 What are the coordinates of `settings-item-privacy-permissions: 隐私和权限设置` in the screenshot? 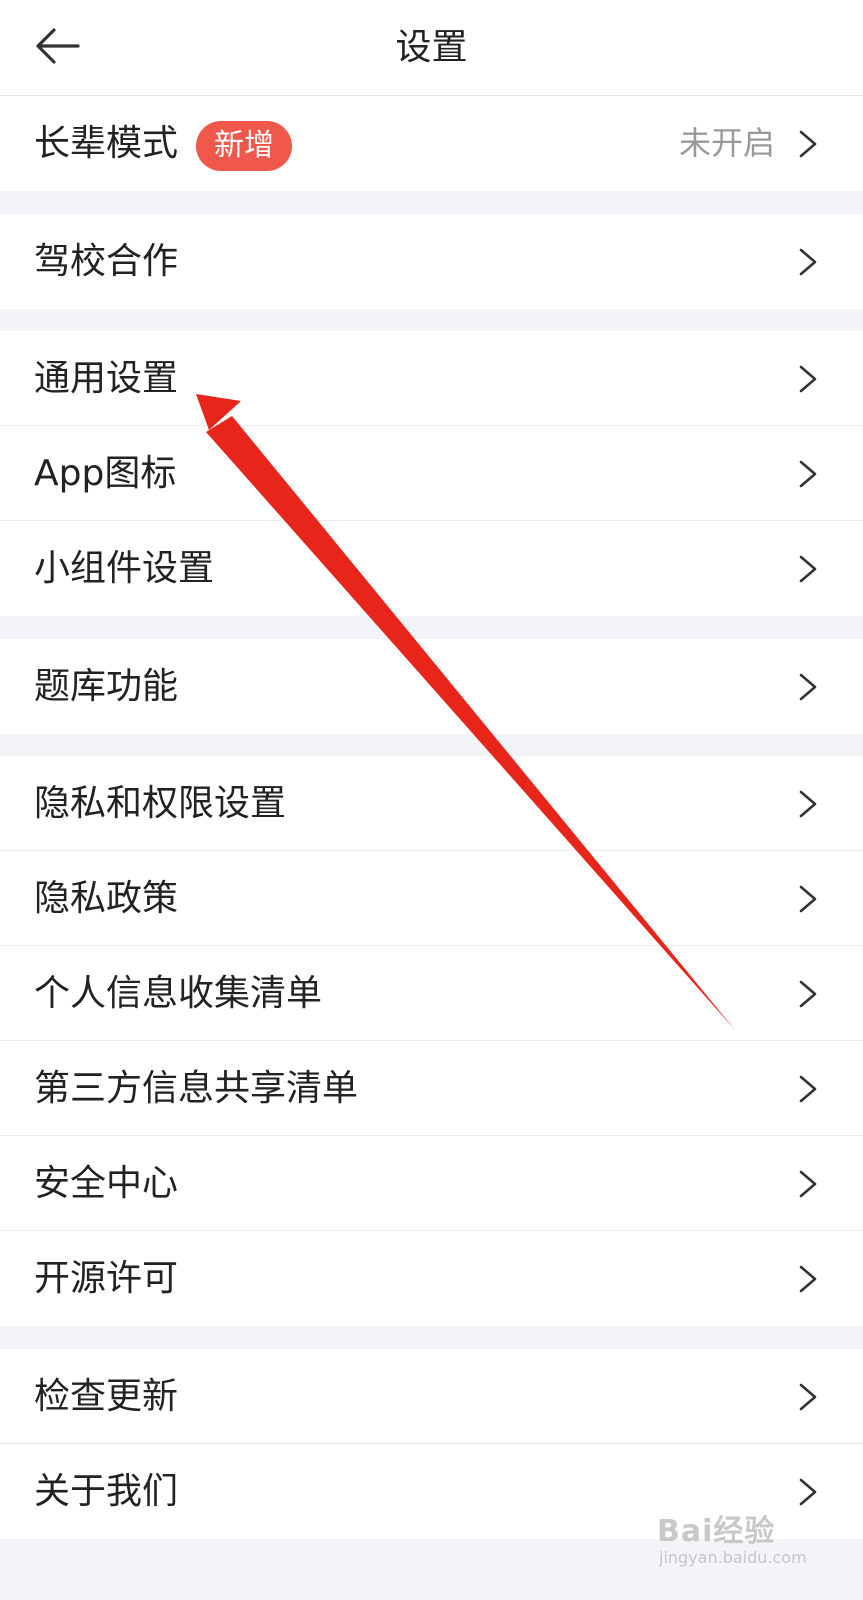 It's located at (431, 803).